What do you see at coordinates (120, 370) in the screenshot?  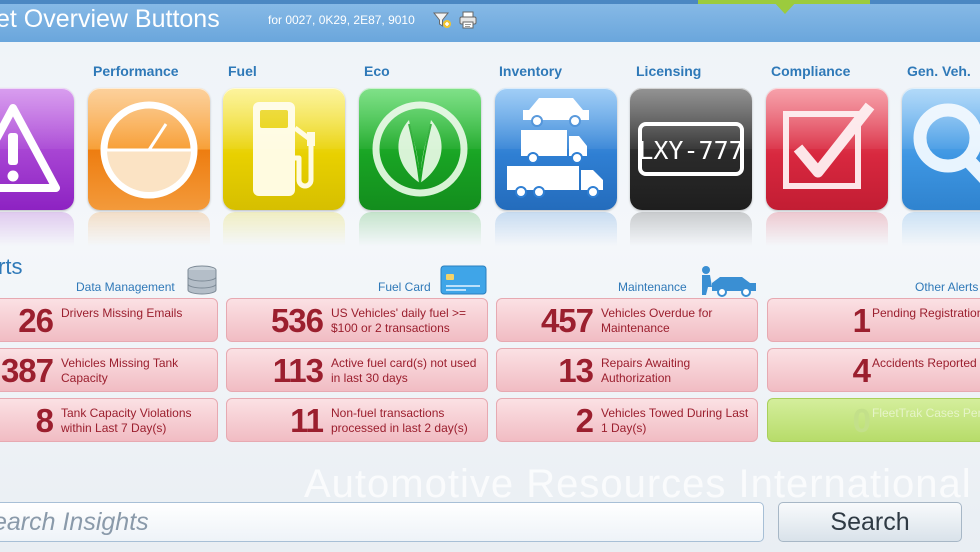 I see `alert-text: Vehicles Missing Tank Capacity` at bounding box center [120, 370].